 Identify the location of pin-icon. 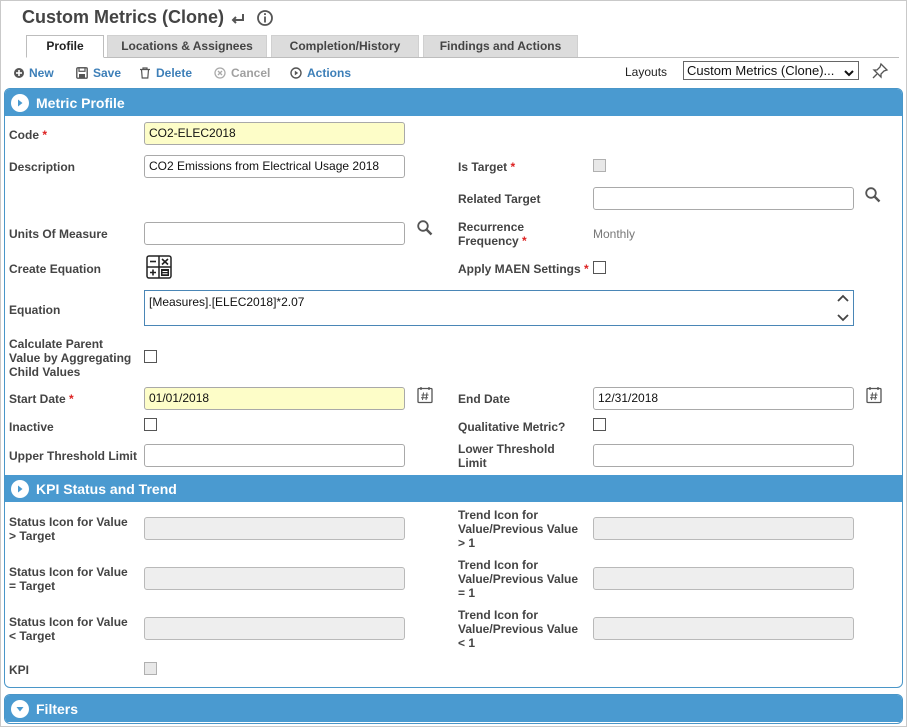
(880, 72).